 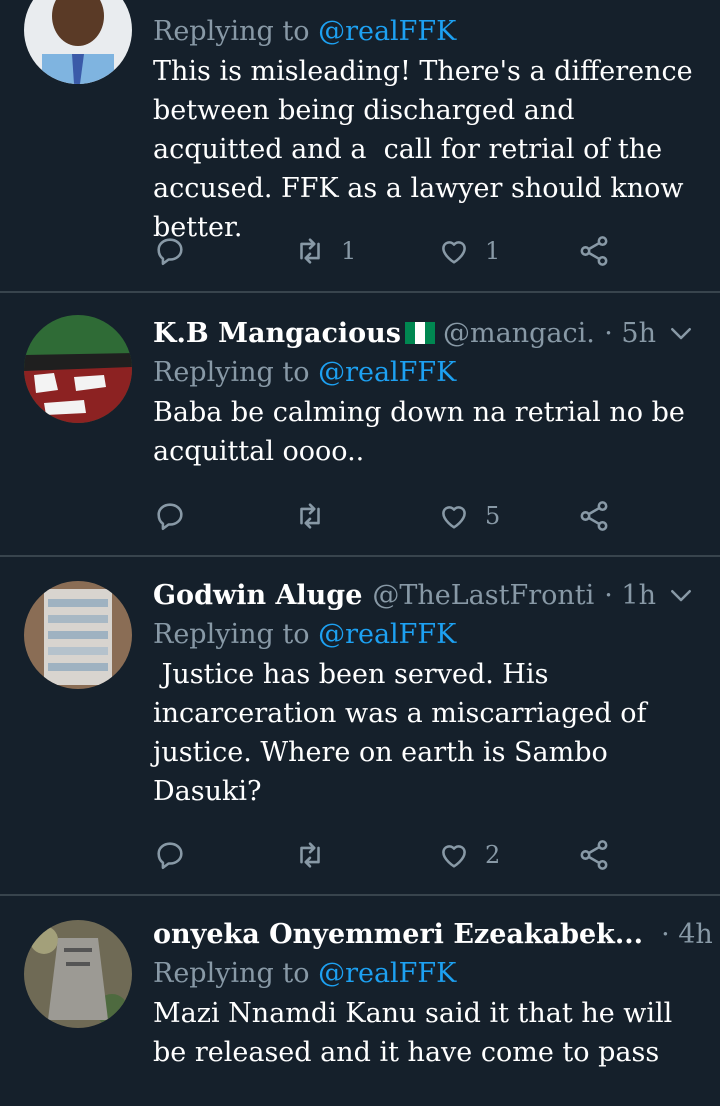 What do you see at coordinates (630, 595) in the screenshot?
I see `timestamp: · 1h` at bounding box center [630, 595].